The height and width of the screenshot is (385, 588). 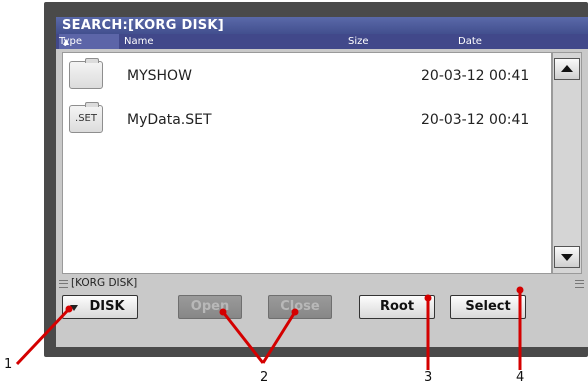 I want to click on sort-ascending-icon: ▲, so click(x=66, y=41).